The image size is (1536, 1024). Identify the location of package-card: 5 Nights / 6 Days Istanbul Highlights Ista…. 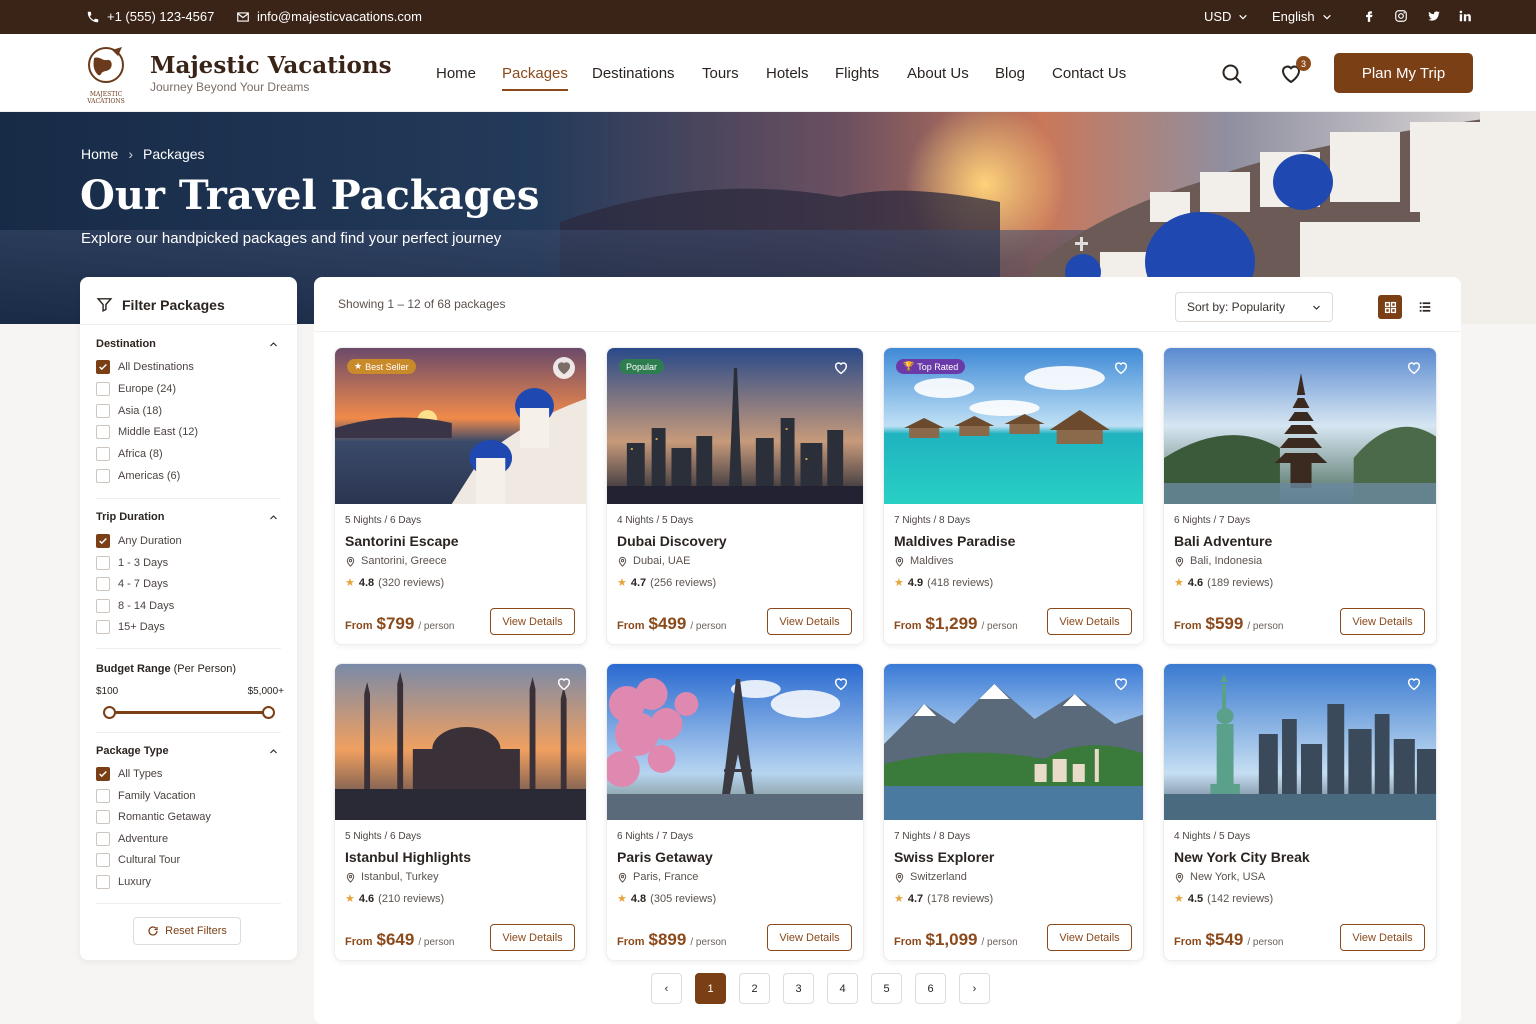
(460, 812).